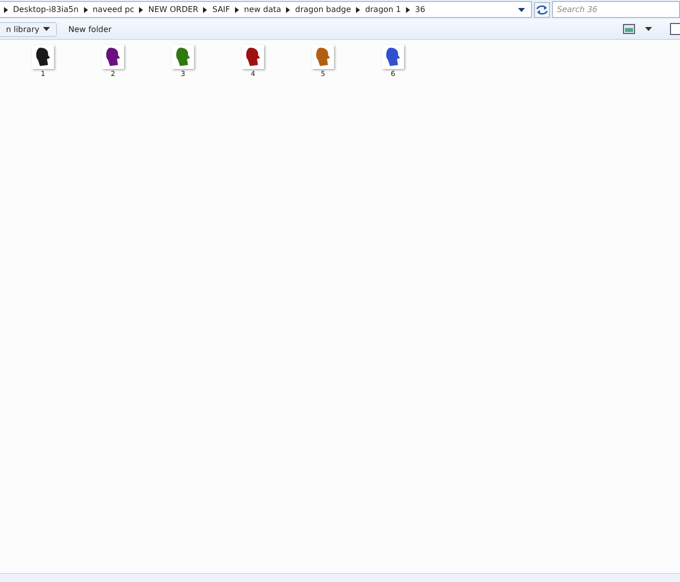 The image size is (680, 582). I want to click on breadcrumb-item: SAIF, so click(221, 9).